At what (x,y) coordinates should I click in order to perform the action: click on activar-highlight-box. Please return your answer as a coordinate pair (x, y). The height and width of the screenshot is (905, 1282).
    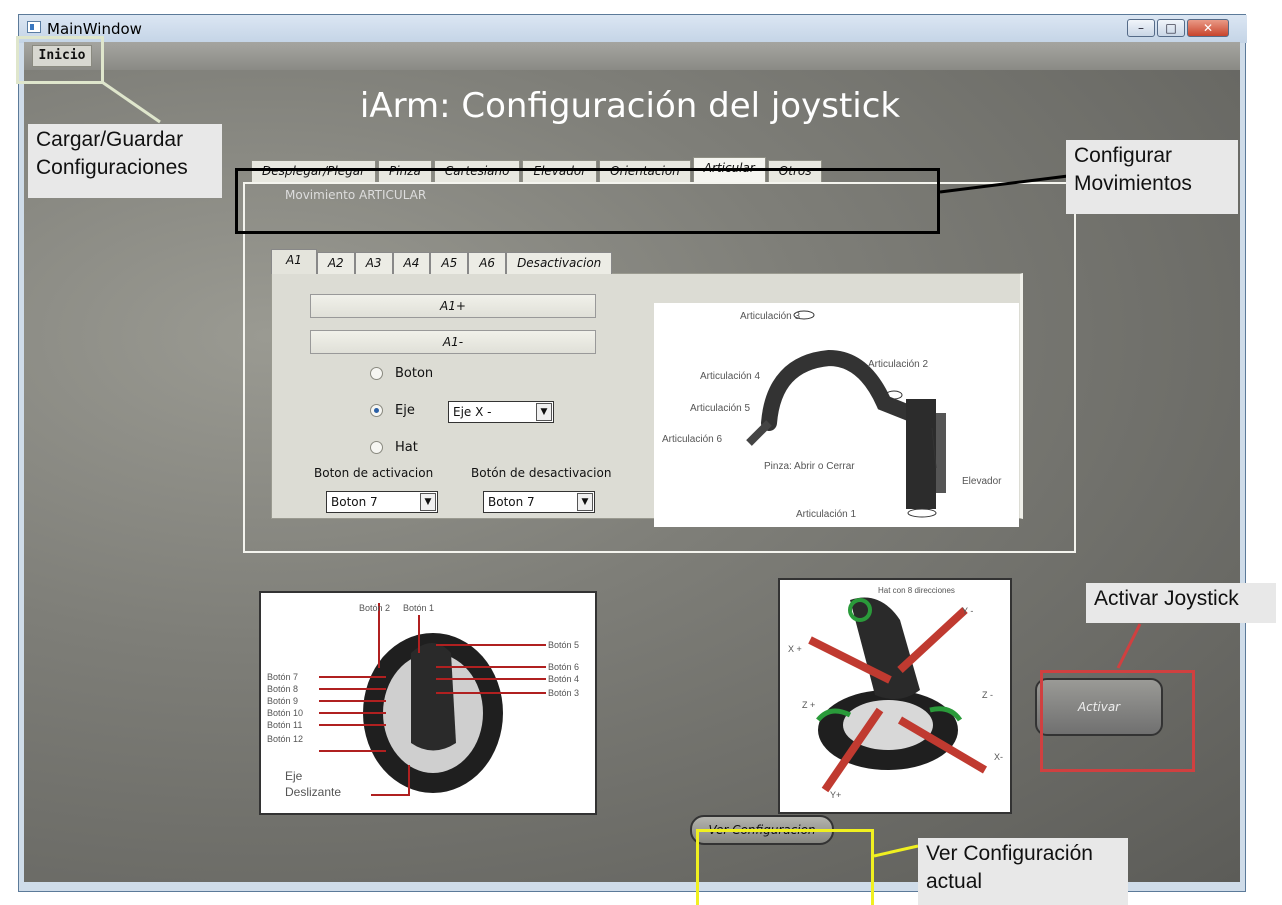
    Looking at the image, I should click on (1117, 721).